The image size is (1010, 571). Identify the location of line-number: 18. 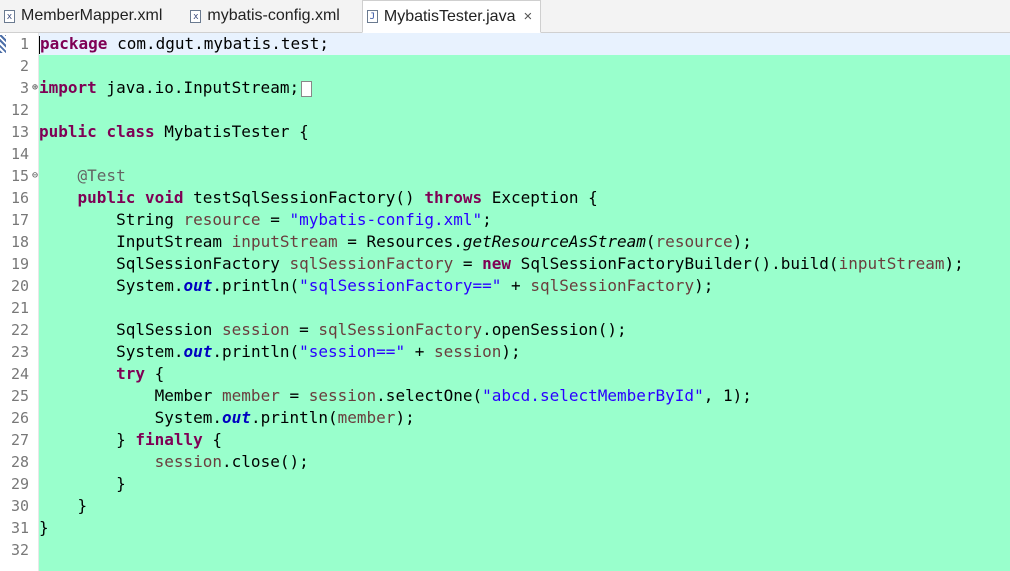
(19, 242).